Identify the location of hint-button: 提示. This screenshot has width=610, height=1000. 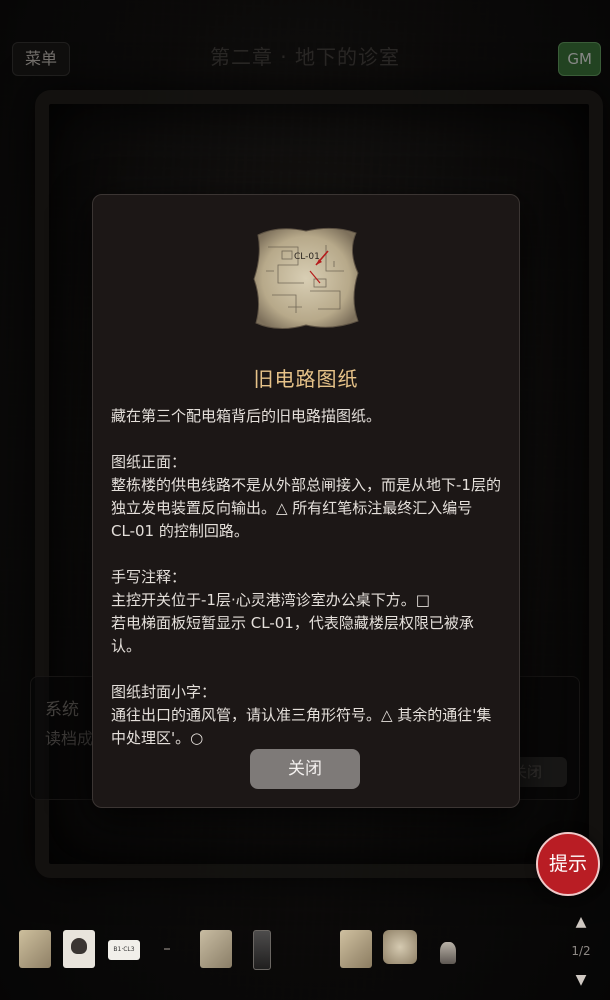
(568, 864).